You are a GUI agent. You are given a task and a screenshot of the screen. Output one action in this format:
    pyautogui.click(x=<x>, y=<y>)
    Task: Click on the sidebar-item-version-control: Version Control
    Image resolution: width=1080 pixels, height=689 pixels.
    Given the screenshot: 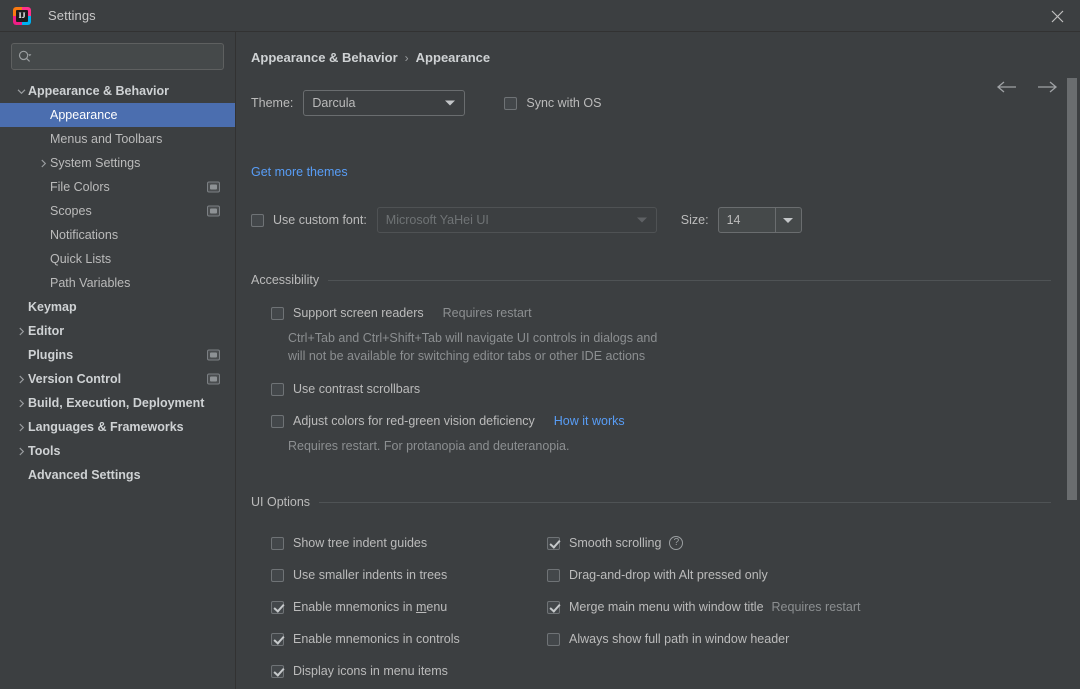 What is the action you would take?
    pyautogui.click(x=117, y=379)
    